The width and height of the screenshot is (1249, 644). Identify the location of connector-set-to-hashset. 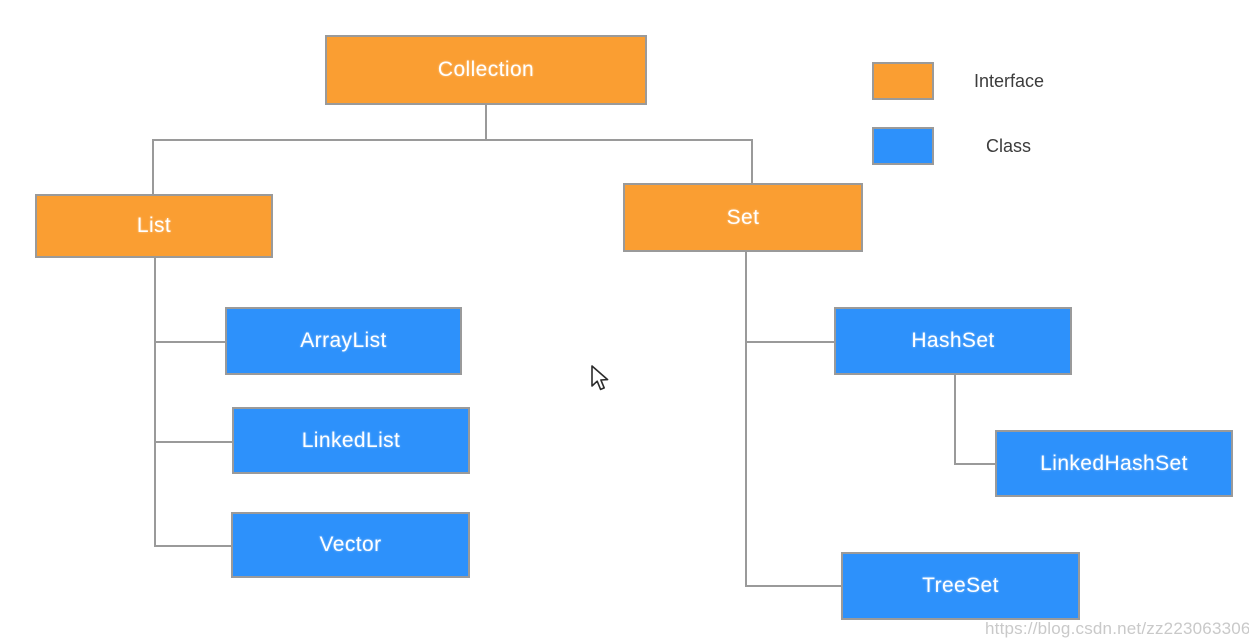
(790, 342).